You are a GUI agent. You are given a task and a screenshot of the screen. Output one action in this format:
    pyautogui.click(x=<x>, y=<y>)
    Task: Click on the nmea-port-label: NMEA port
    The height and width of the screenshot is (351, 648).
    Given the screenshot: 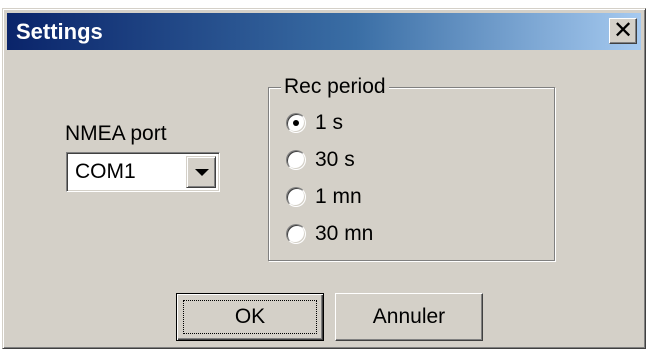 What is the action you would take?
    pyautogui.click(x=116, y=133)
    